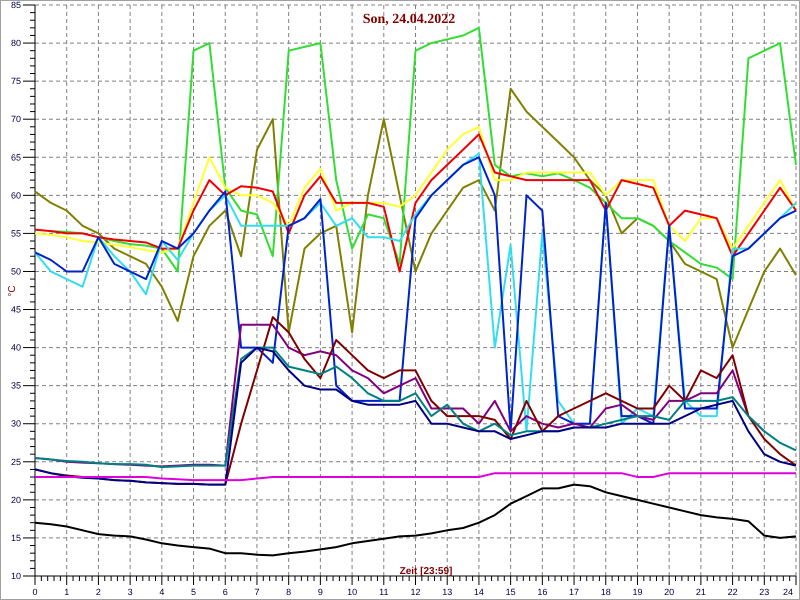 This screenshot has width=800, height=600. Describe the element at coordinates (409, 19) in the screenshot. I see `chart-title: Son, 24.04.2022` at that location.